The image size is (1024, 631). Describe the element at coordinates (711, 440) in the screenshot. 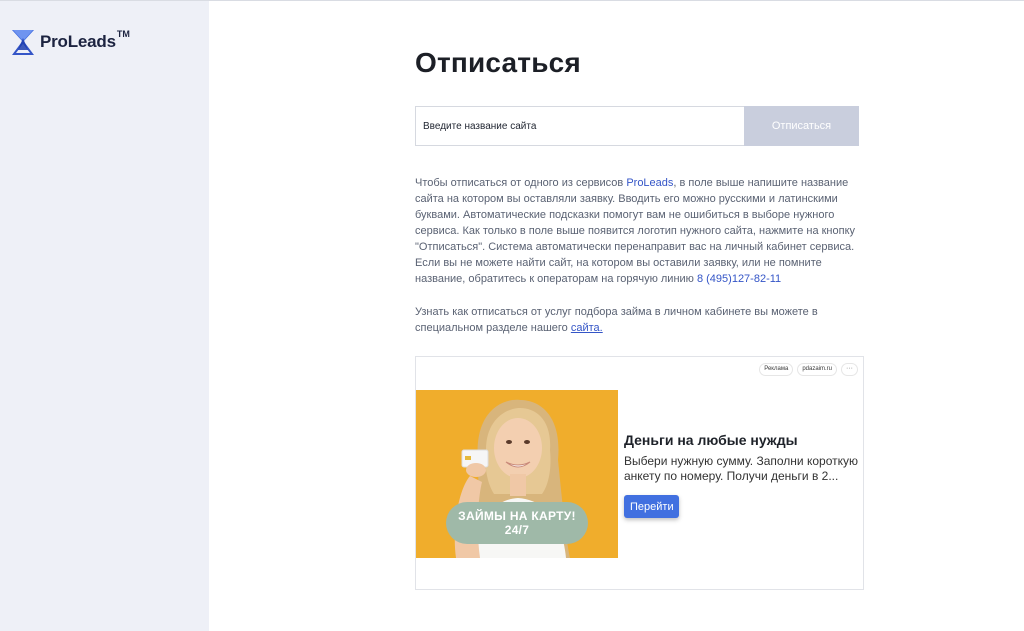

I see `ad-headline: Деньги на любые нужды` at that location.